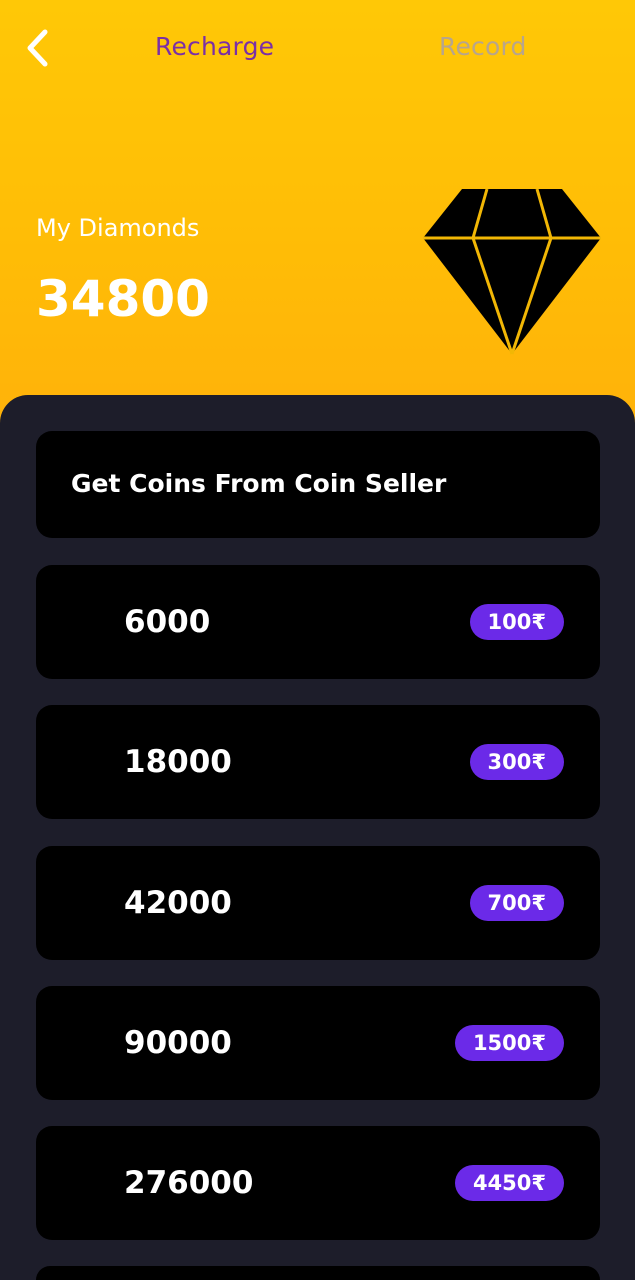  What do you see at coordinates (178, 1043) in the screenshot?
I see `package-amount: 90000` at bounding box center [178, 1043].